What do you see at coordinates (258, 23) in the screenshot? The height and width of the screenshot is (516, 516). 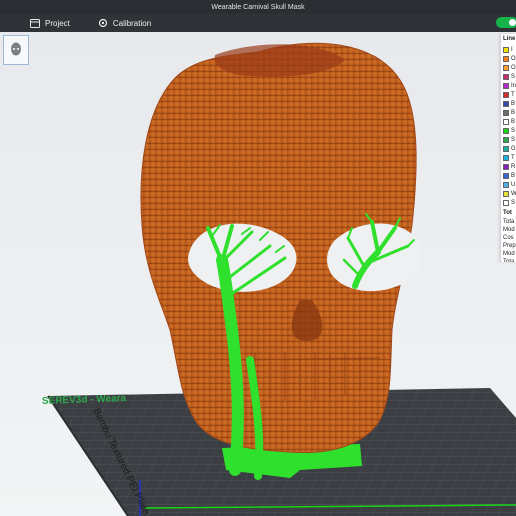 I see `tab-bar: Project Calibration` at bounding box center [258, 23].